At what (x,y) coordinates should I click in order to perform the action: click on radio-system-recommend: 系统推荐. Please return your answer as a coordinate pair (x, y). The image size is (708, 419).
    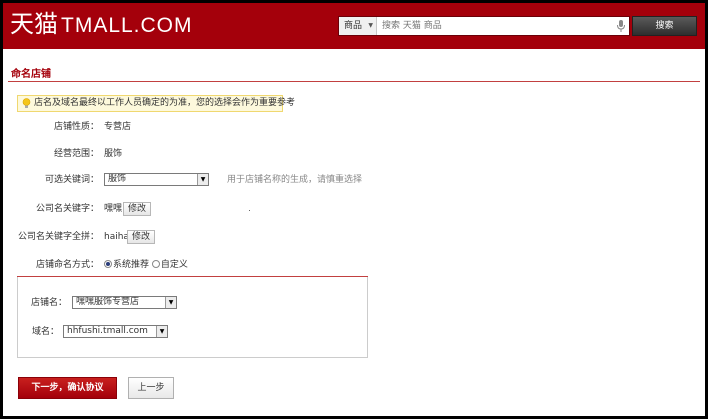
    Looking at the image, I should click on (126, 265).